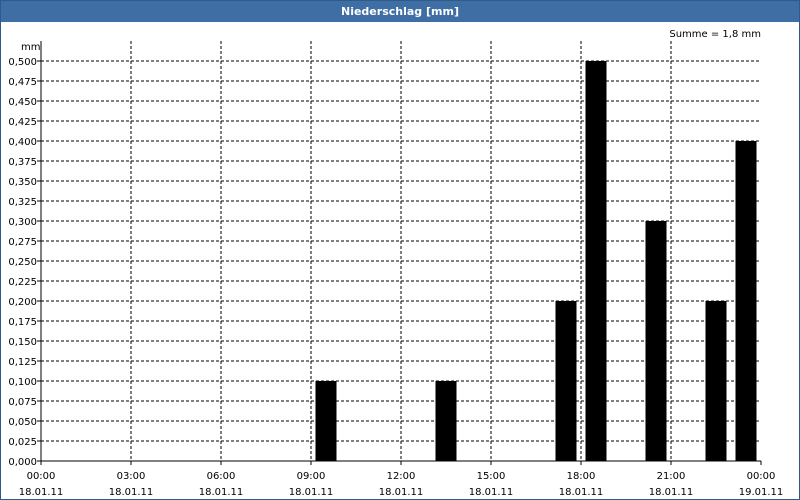  Describe the element at coordinates (22, 462) in the screenshot. I see `y-tick-label: 0,000` at that location.